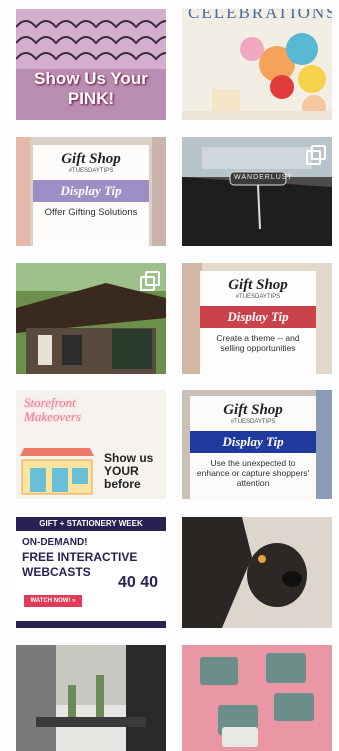 The width and height of the screenshot is (339, 751). I want to click on post-tile-storefront-makeovers: Storefront Makeovers Show us YOUR before, so click(91, 444).